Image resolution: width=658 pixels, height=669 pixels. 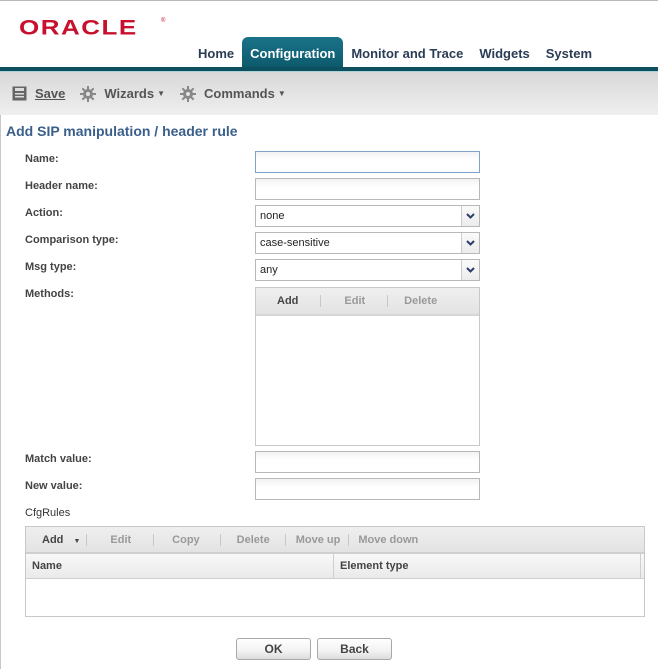 What do you see at coordinates (354, 301) in the screenshot?
I see `methods-edit-button: Edit` at bounding box center [354, 301].